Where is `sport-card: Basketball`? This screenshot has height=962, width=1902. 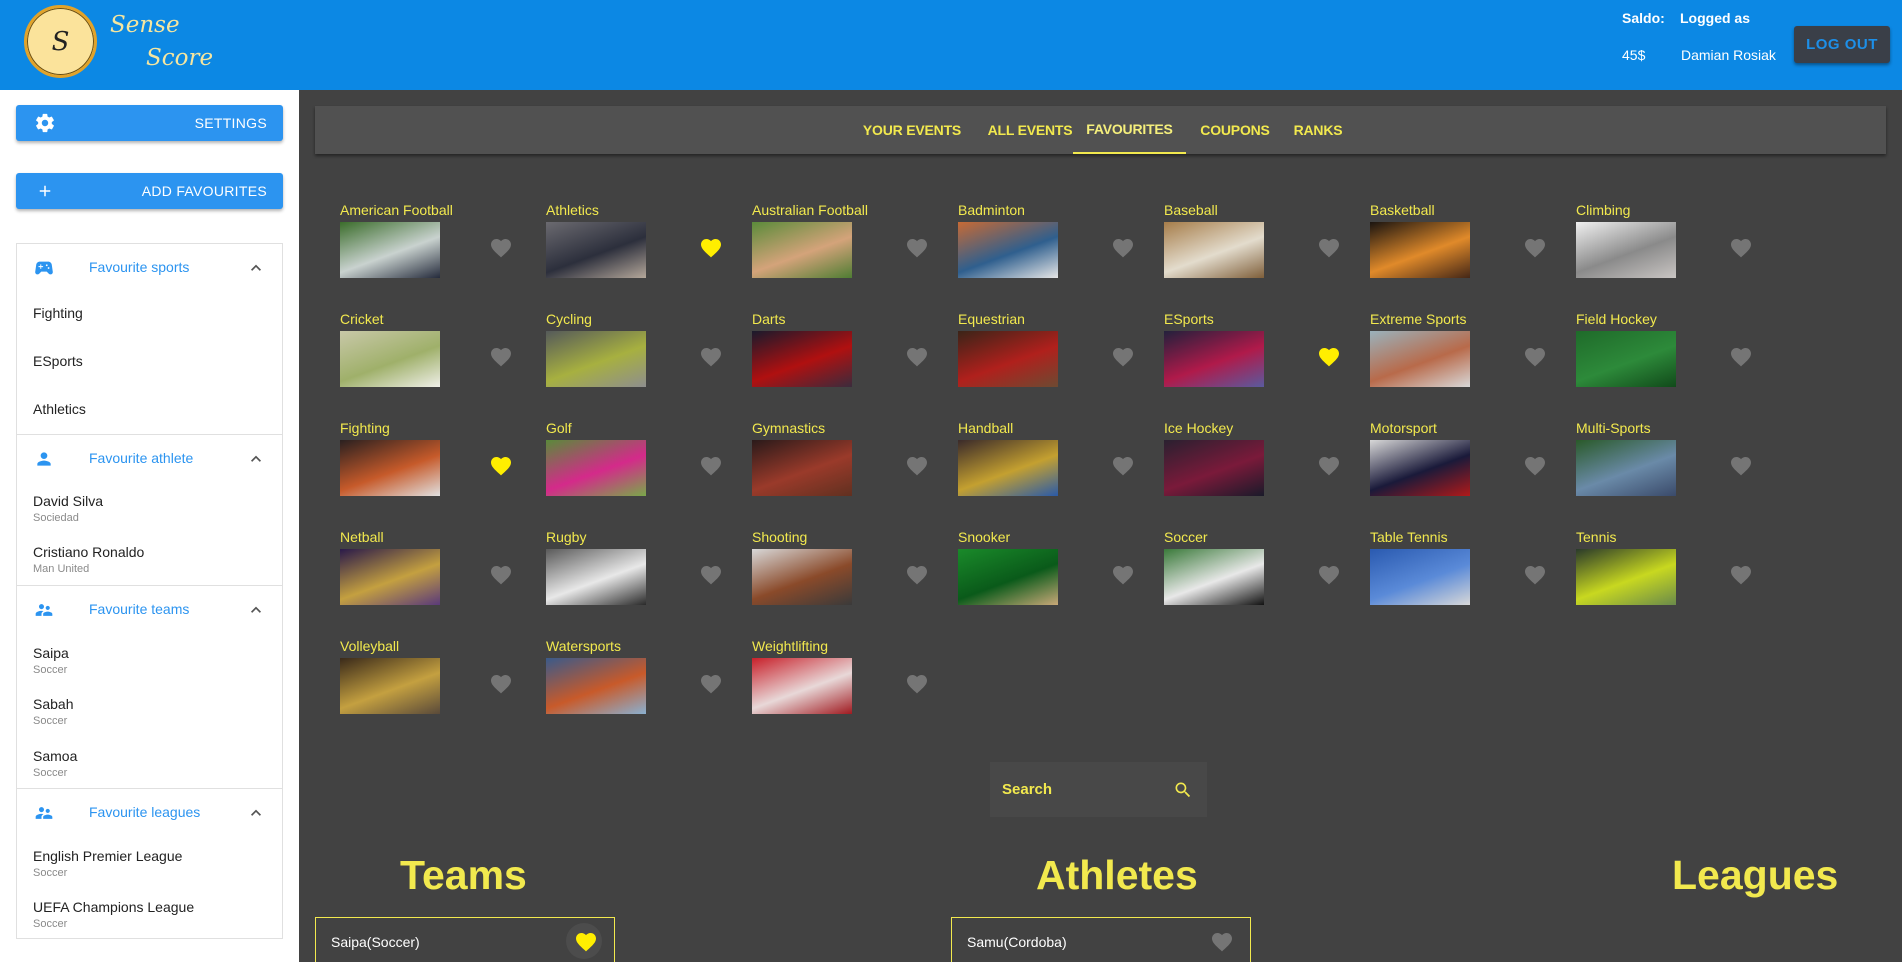 sport-card: Basketball is located at coordinates (1470, 247).